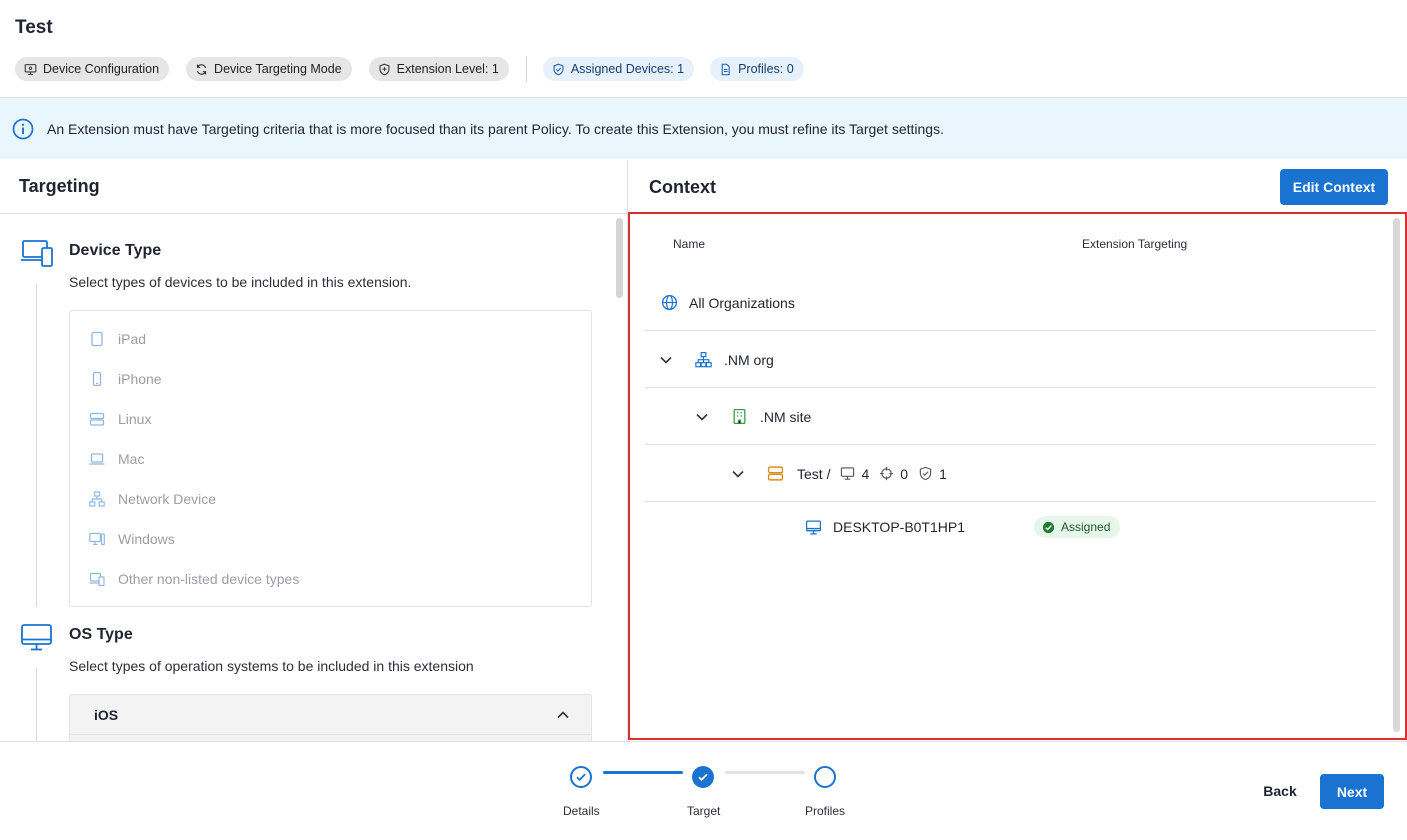 Image resolution: width=1407 pixels, height=840 pixels. Describe the element at coordinates (526, 69) in the screenshot. I see `chip-divider` at that location.